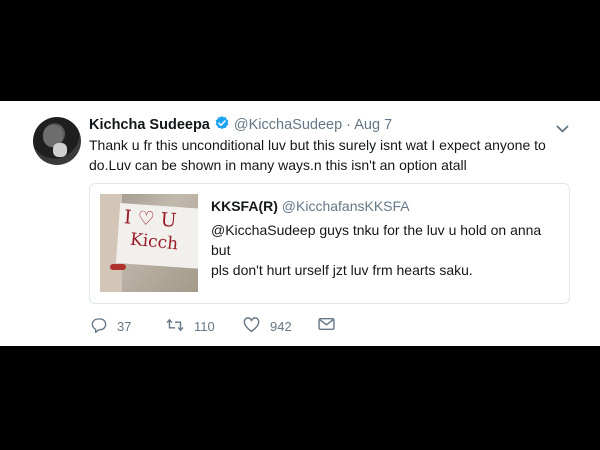  What do you see at coordinates (373, 125) in the screenshot?
I see `tweet-date: Aug 7` at bounding box center [373, 125].